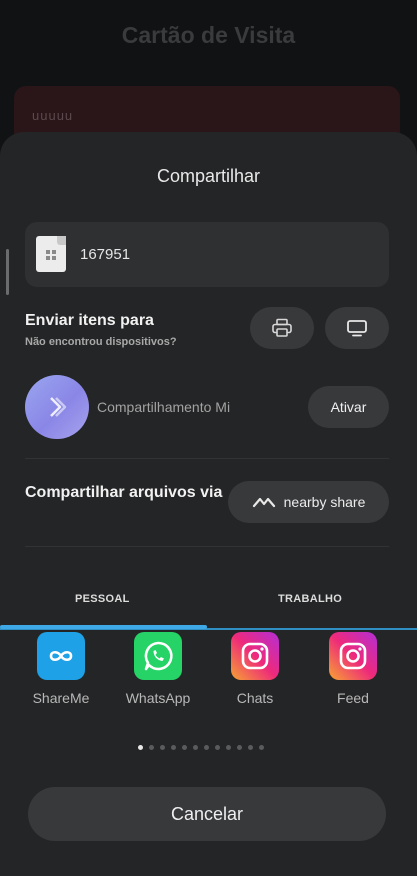 The image size is (417, 876). I want to click on cancel-button: Cancelar, so click(207, 814).